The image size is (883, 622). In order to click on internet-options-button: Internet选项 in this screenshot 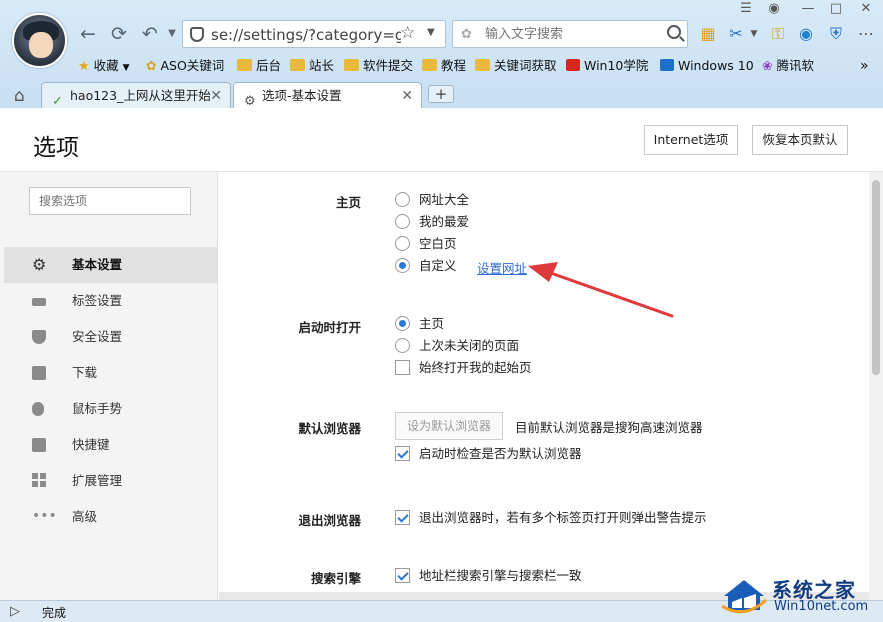, I will do `click(691, 140)`.